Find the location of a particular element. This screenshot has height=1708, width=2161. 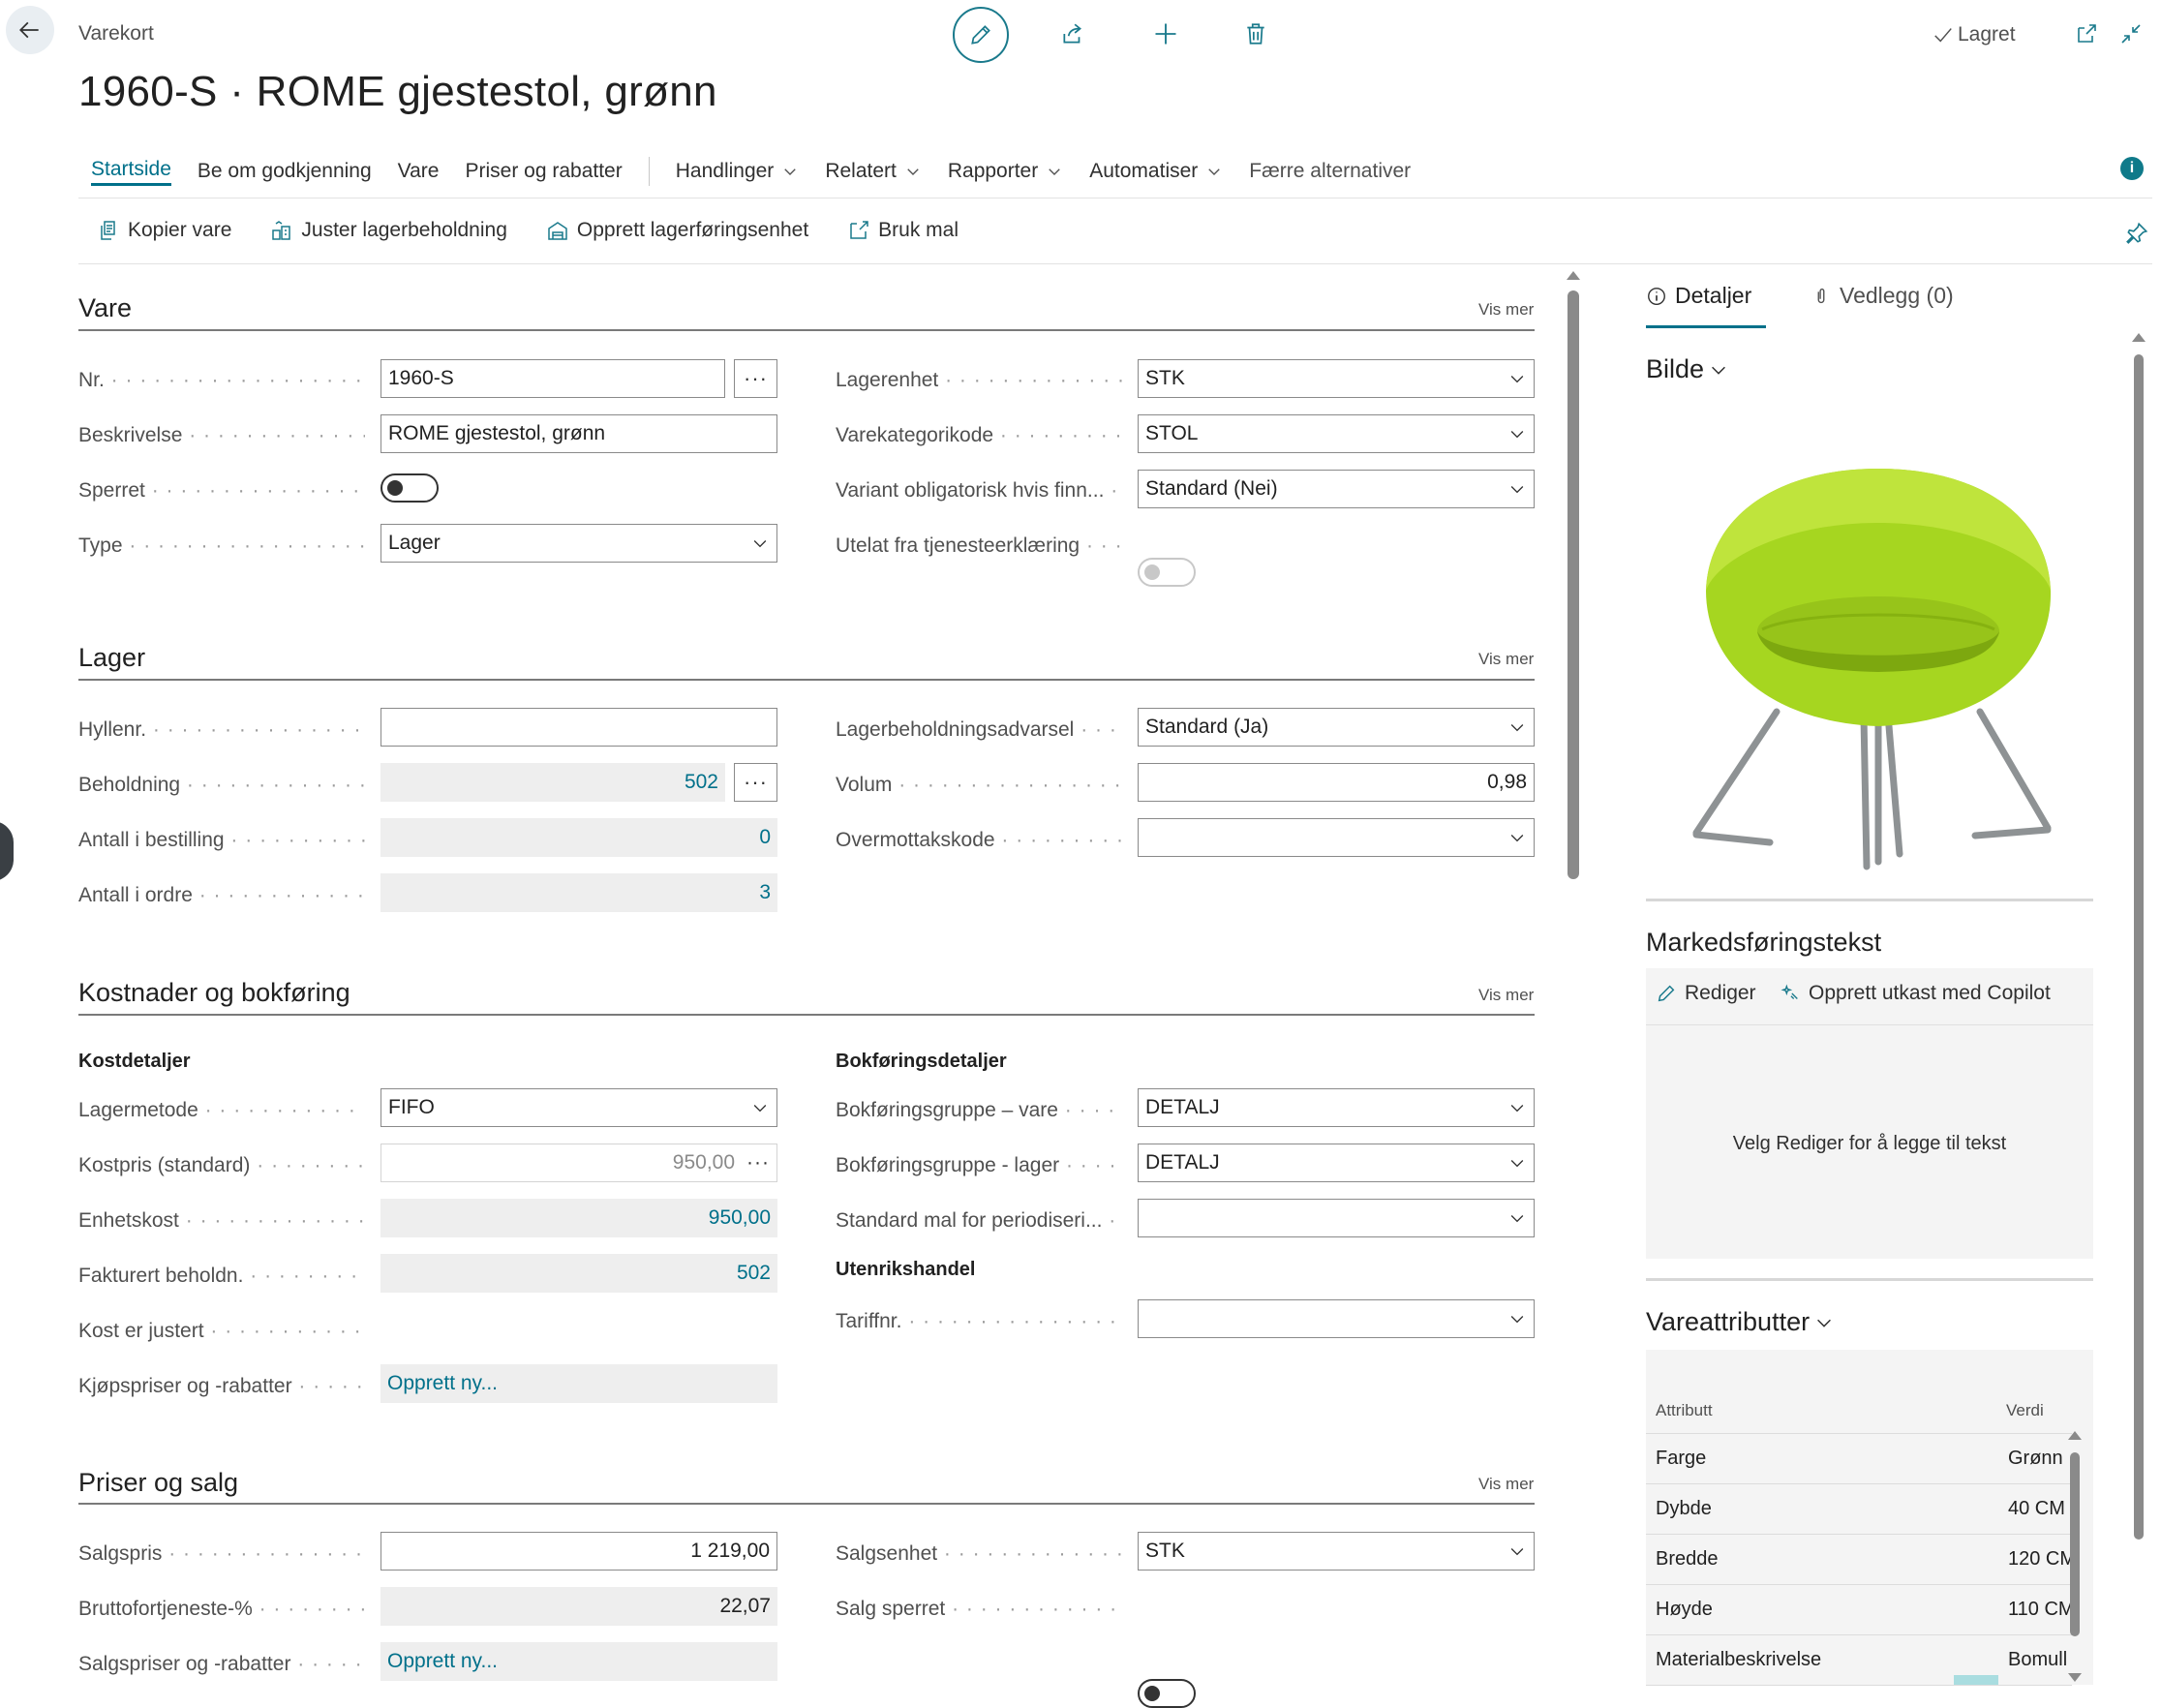

pin-button is located at coordinates (2136, 236).